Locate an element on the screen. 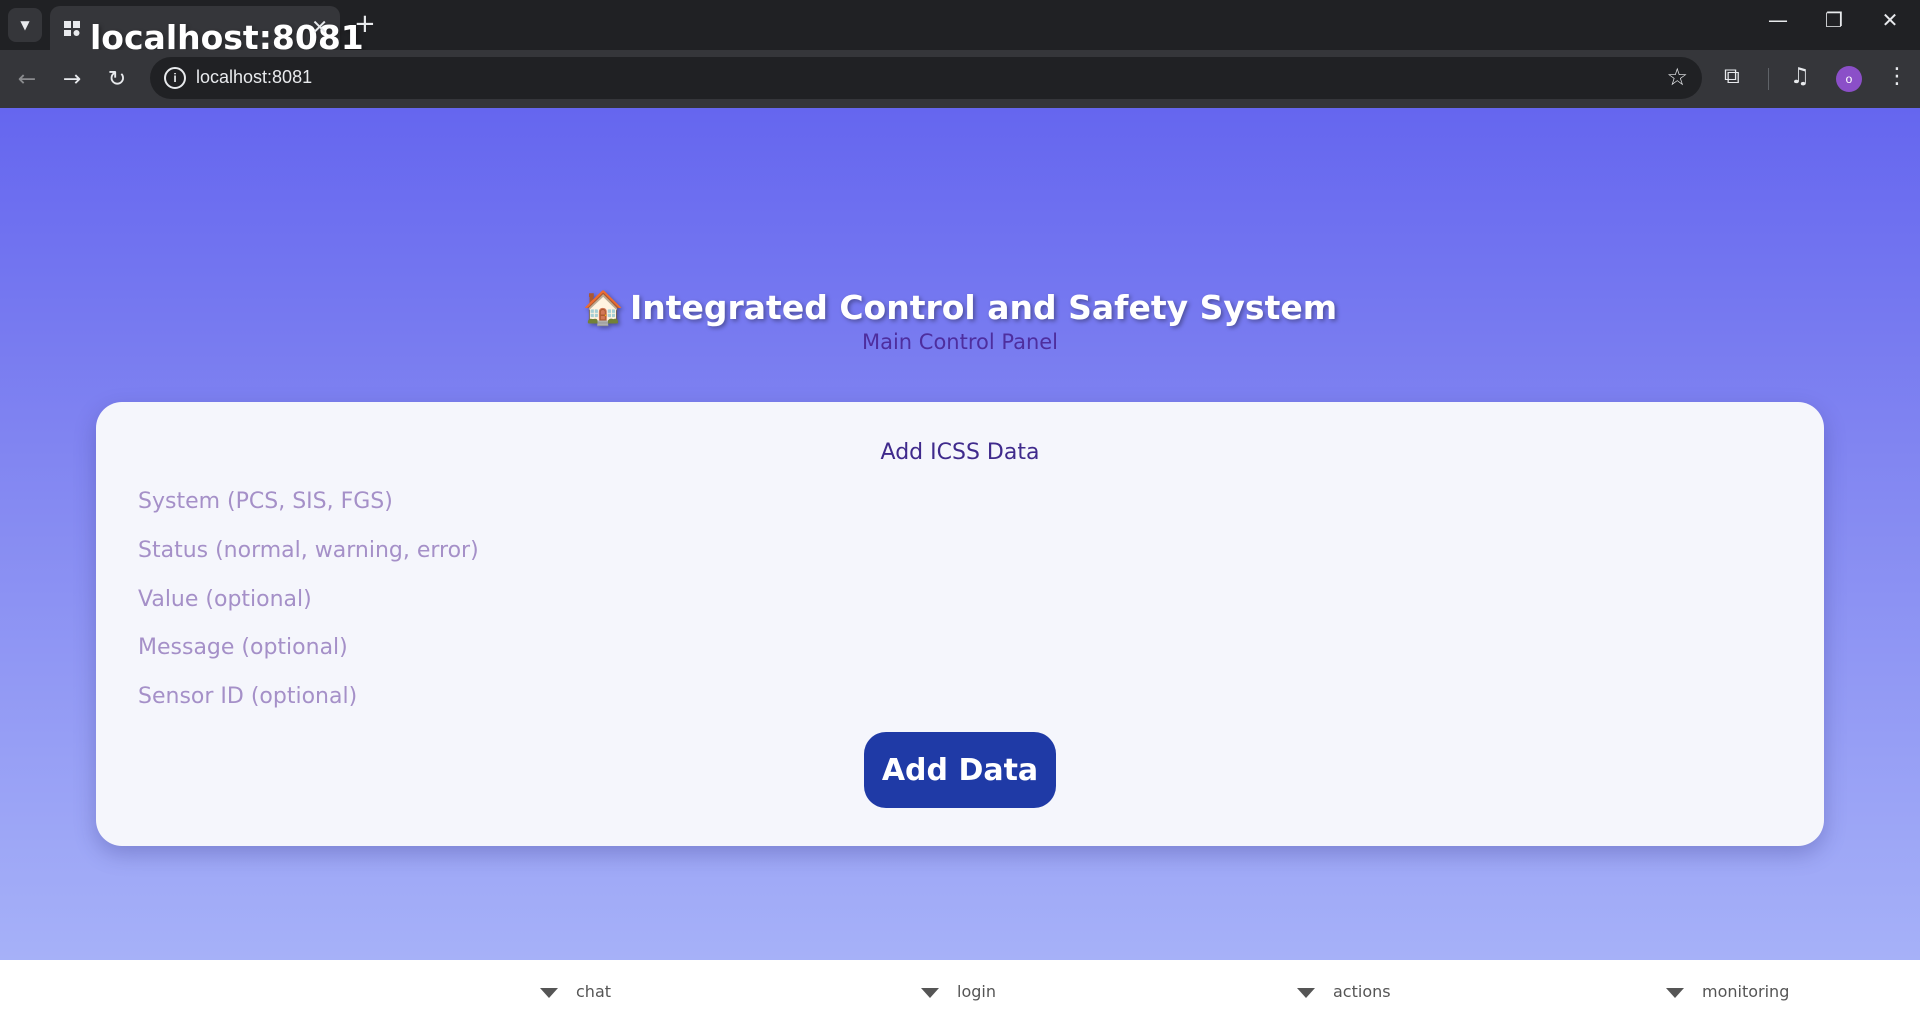  add-data-button: Add Data is located at coordinates (960, 770).